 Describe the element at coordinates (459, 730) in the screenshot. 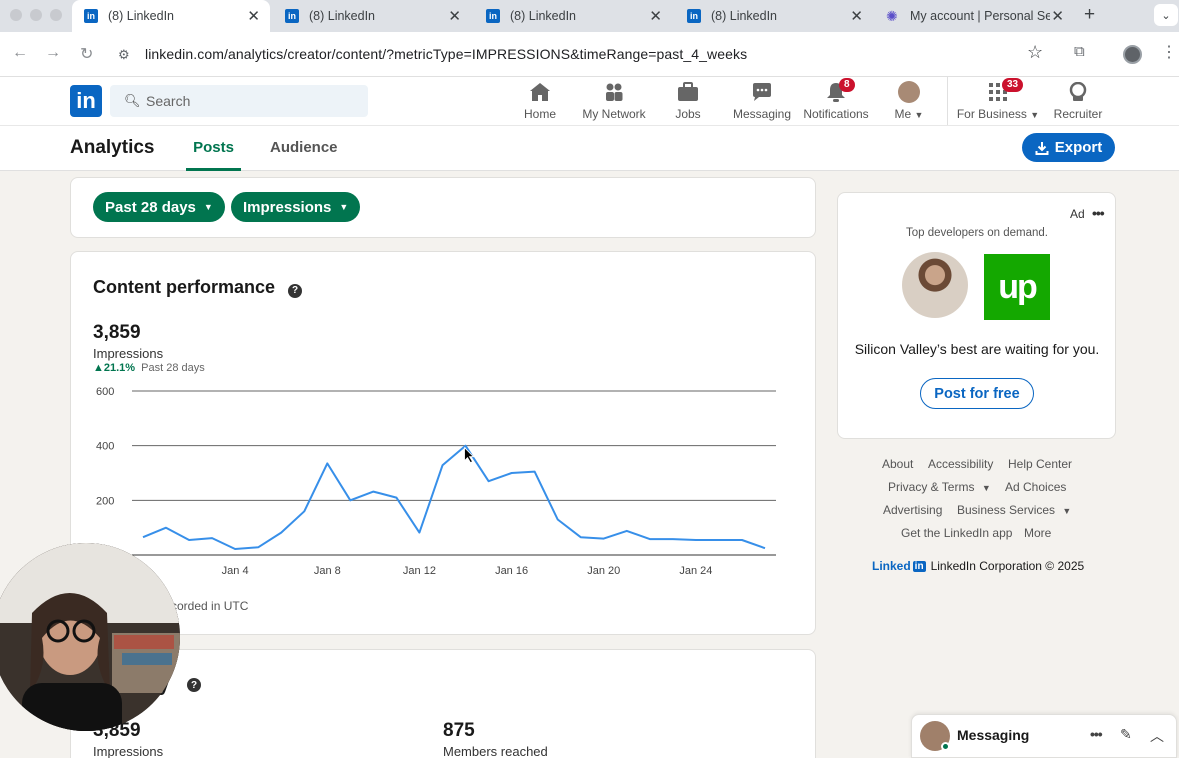

I see `members-reached-value: 875` at that location.